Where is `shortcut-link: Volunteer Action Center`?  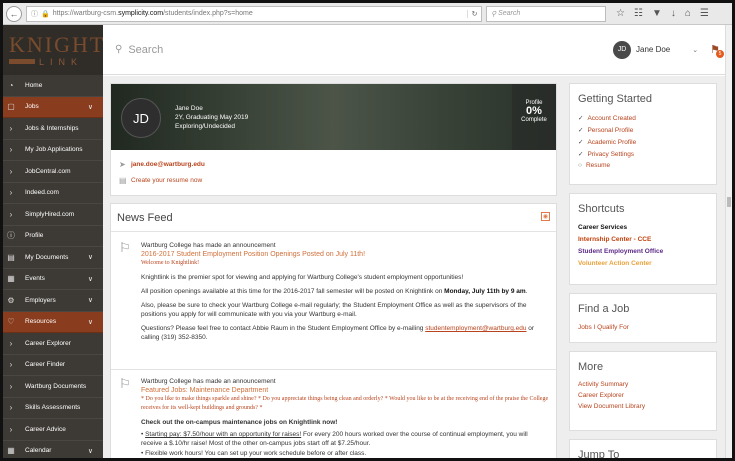
shortcut-link: Volunteer Action Center is located at coordinates (615, 263).